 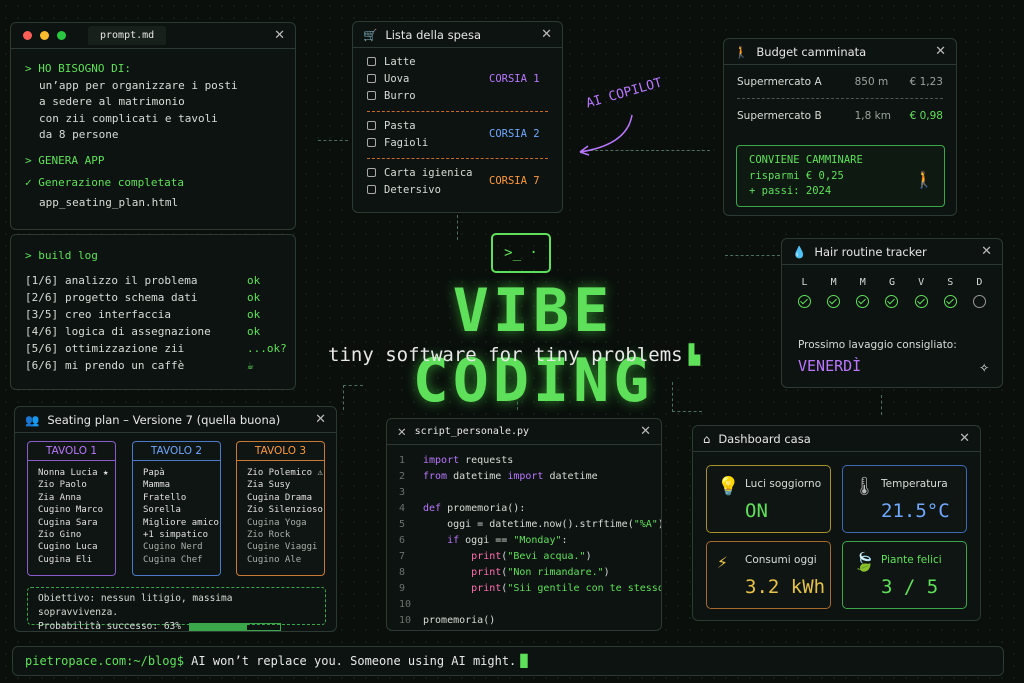 What do you see at coordinates (457, 79) in the screenshot?
I see `aisle-group-1: Latte Uova Burro CORSIA 1` at bounding box center [457, 79].